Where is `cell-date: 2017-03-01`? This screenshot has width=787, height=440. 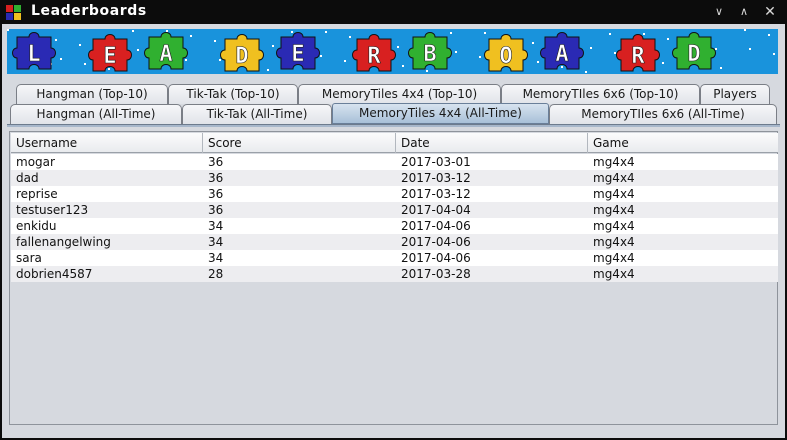
cell-date: 2017-03-01 is located at coordinates (436, 162).